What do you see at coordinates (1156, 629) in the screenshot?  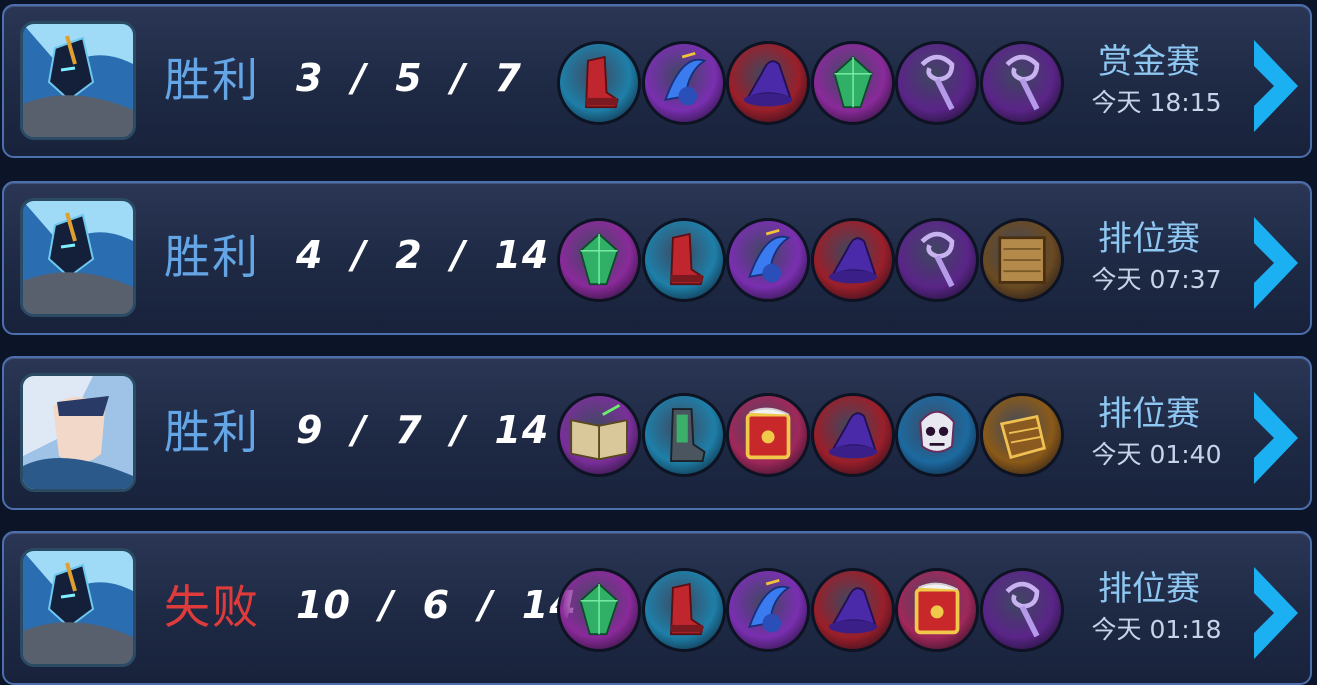 I see `match-time: 今天 01:18` at bounding box center [1156, 629].